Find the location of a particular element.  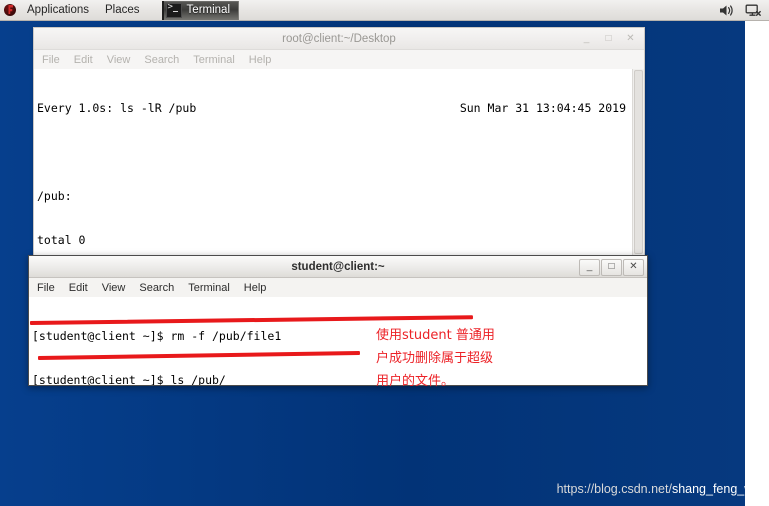

window-student-menubar: File Edit View Search Terminal Help is located at coordinates (338, 287).